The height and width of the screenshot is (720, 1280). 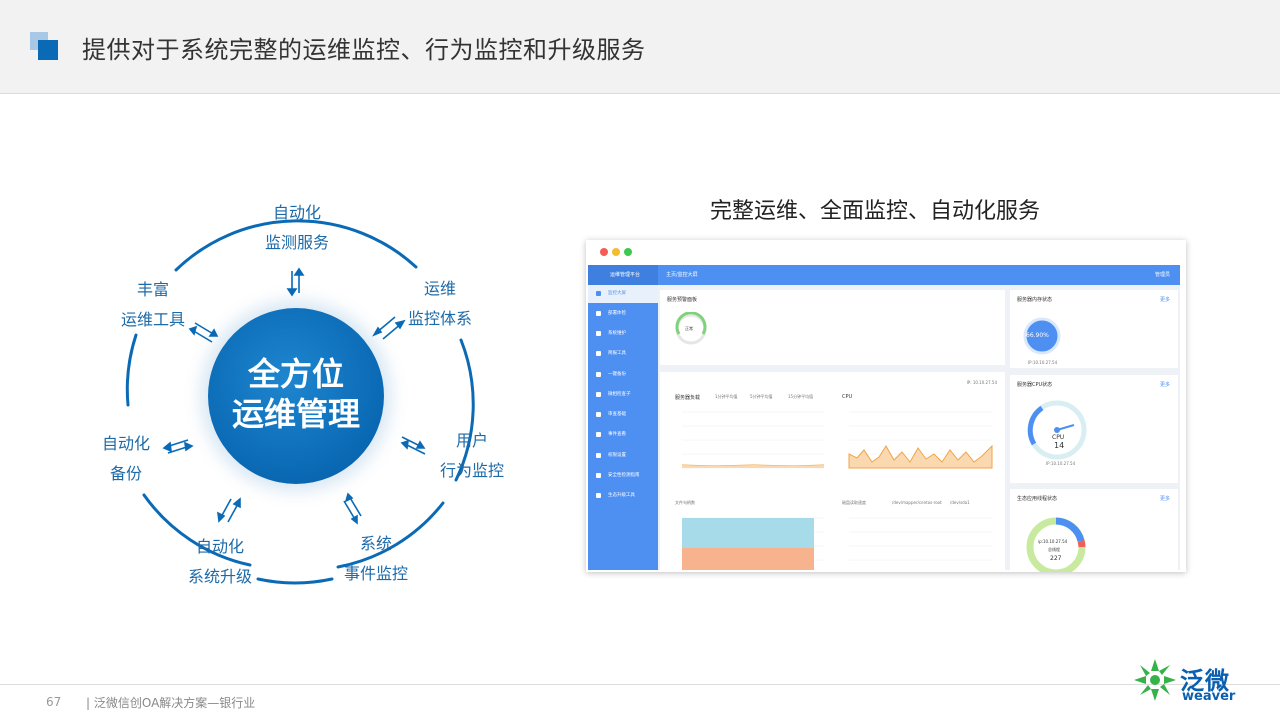 I want to click on center-circle: 全方位 运维管理, so click(x=296, y=396).